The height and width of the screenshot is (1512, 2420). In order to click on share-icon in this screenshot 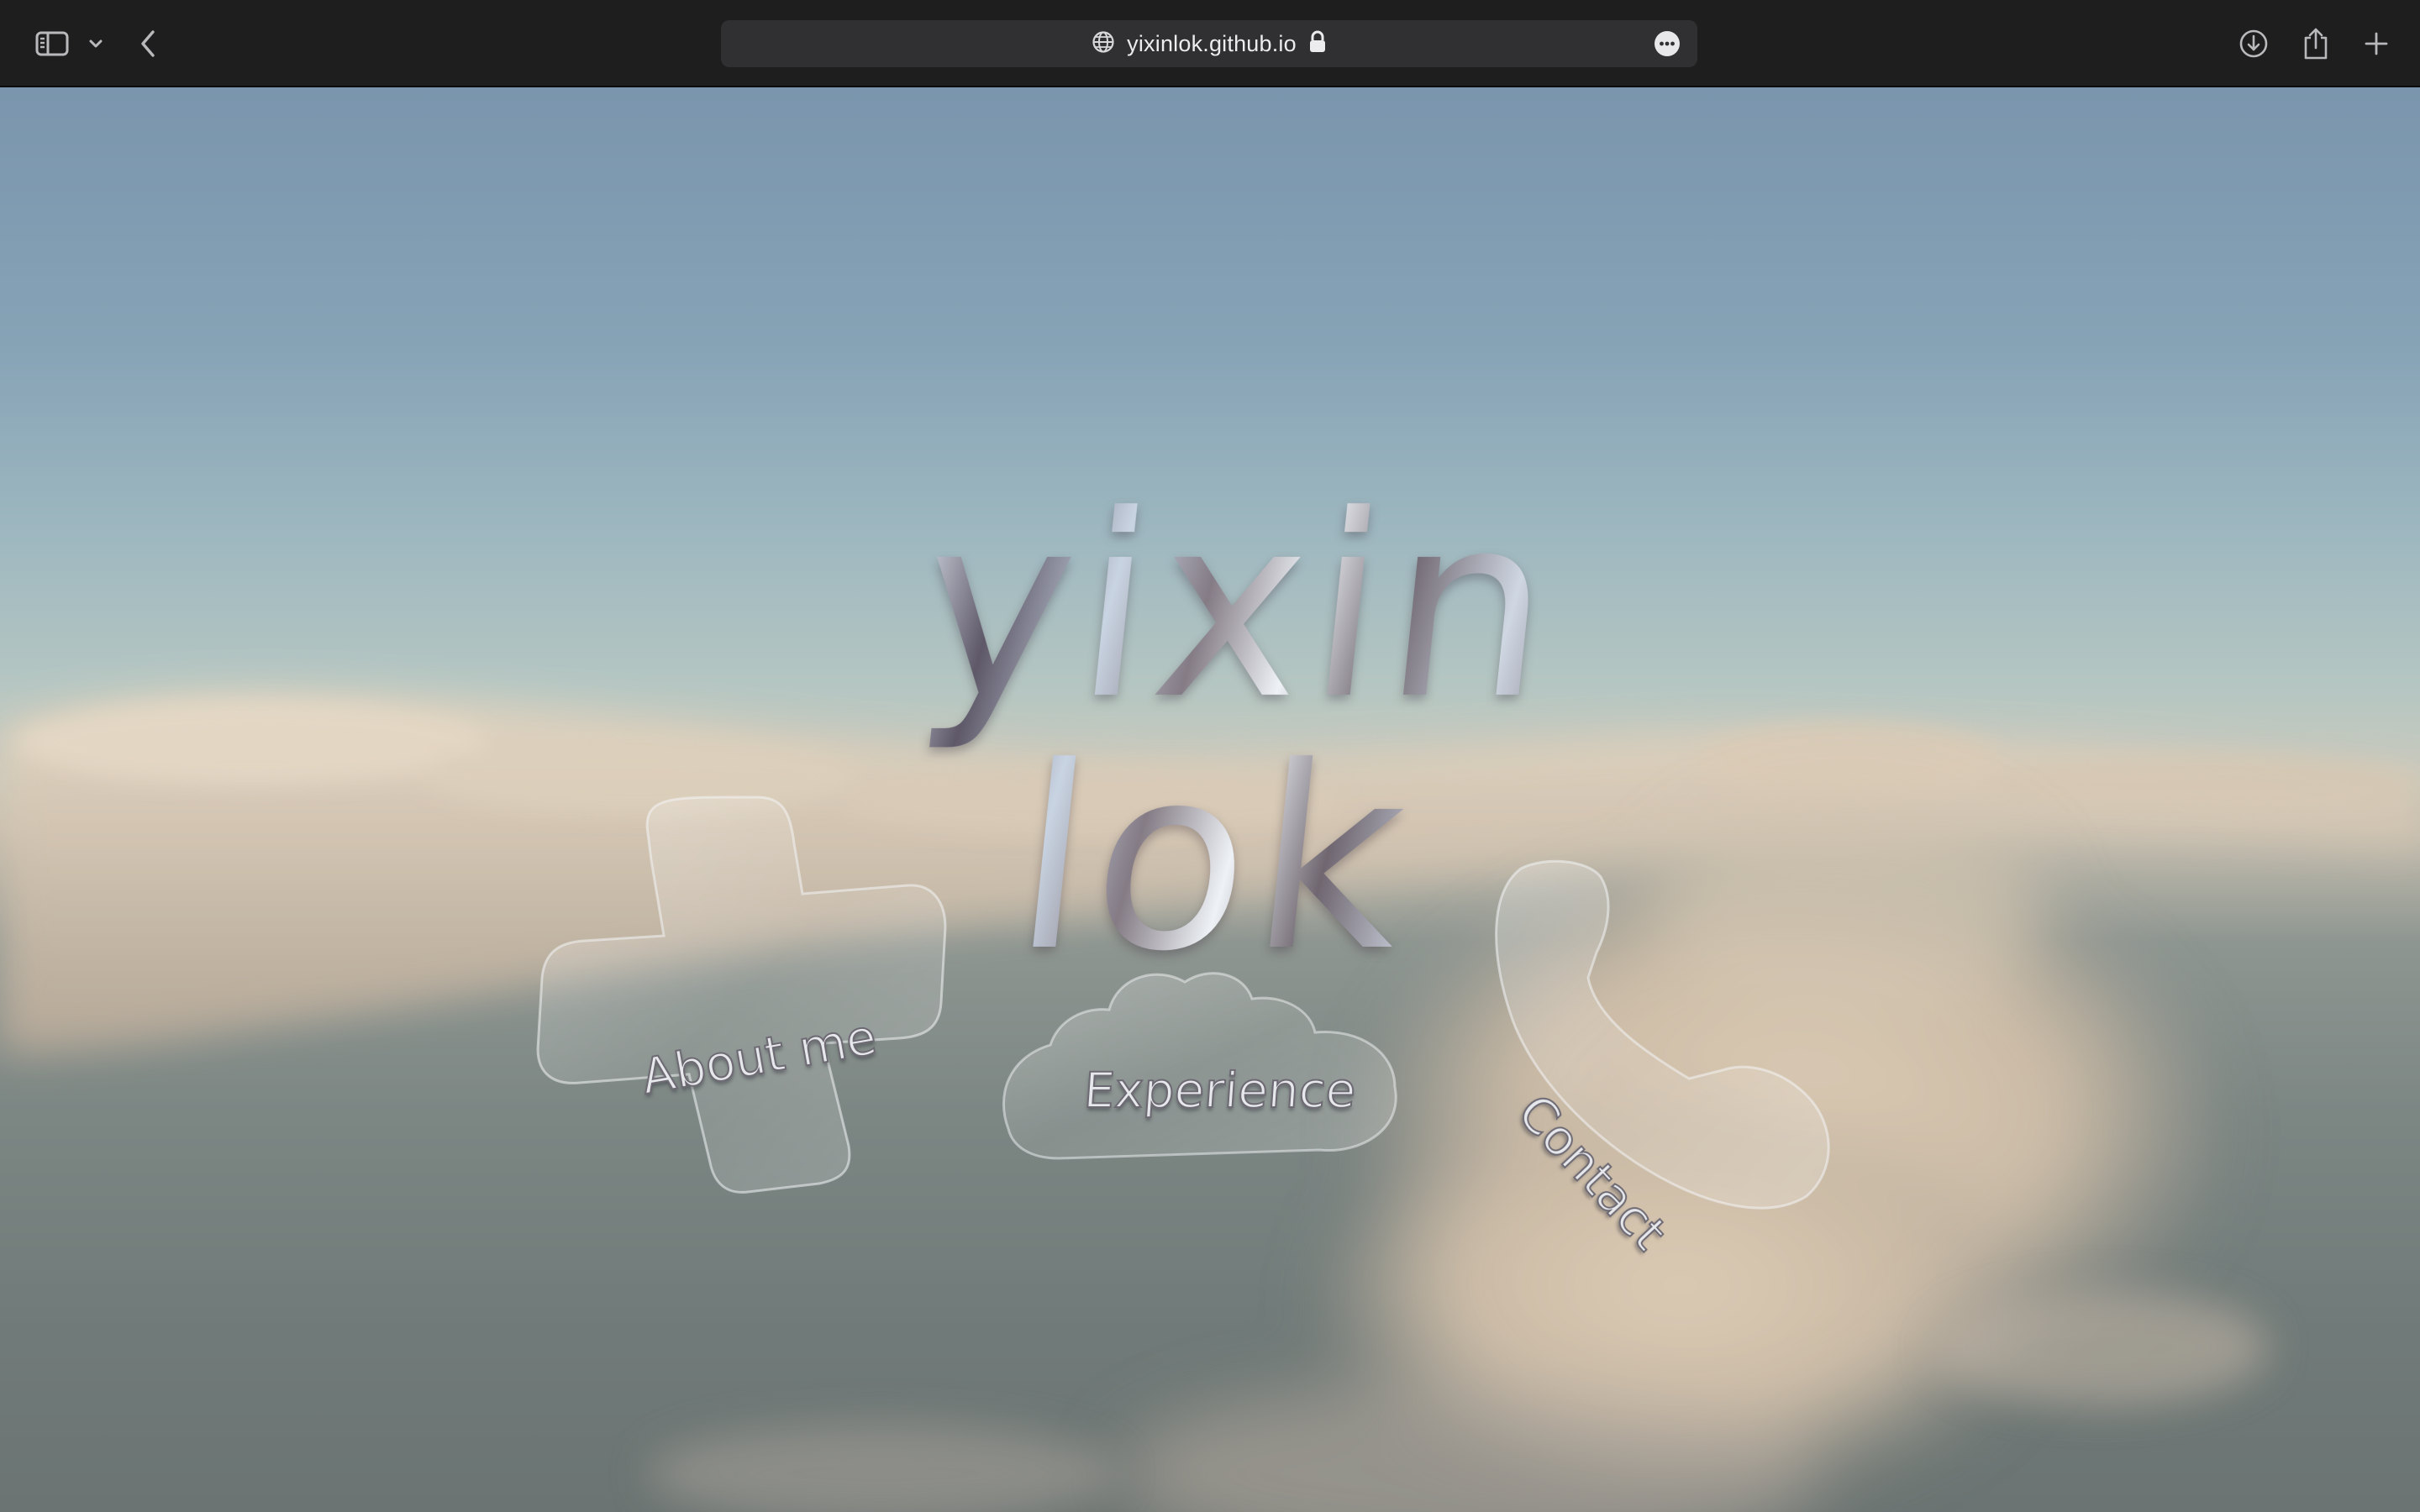, I will do `click(2316, 44)`.